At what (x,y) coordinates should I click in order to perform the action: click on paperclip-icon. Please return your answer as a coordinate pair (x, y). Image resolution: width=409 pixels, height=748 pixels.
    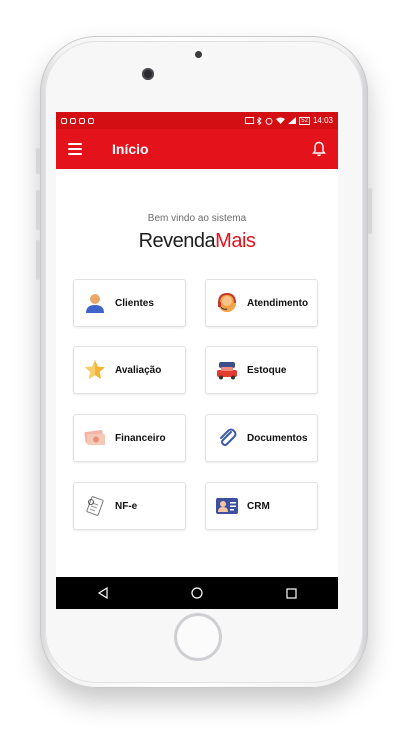
    Looking at the image, I should click on (227, 438).